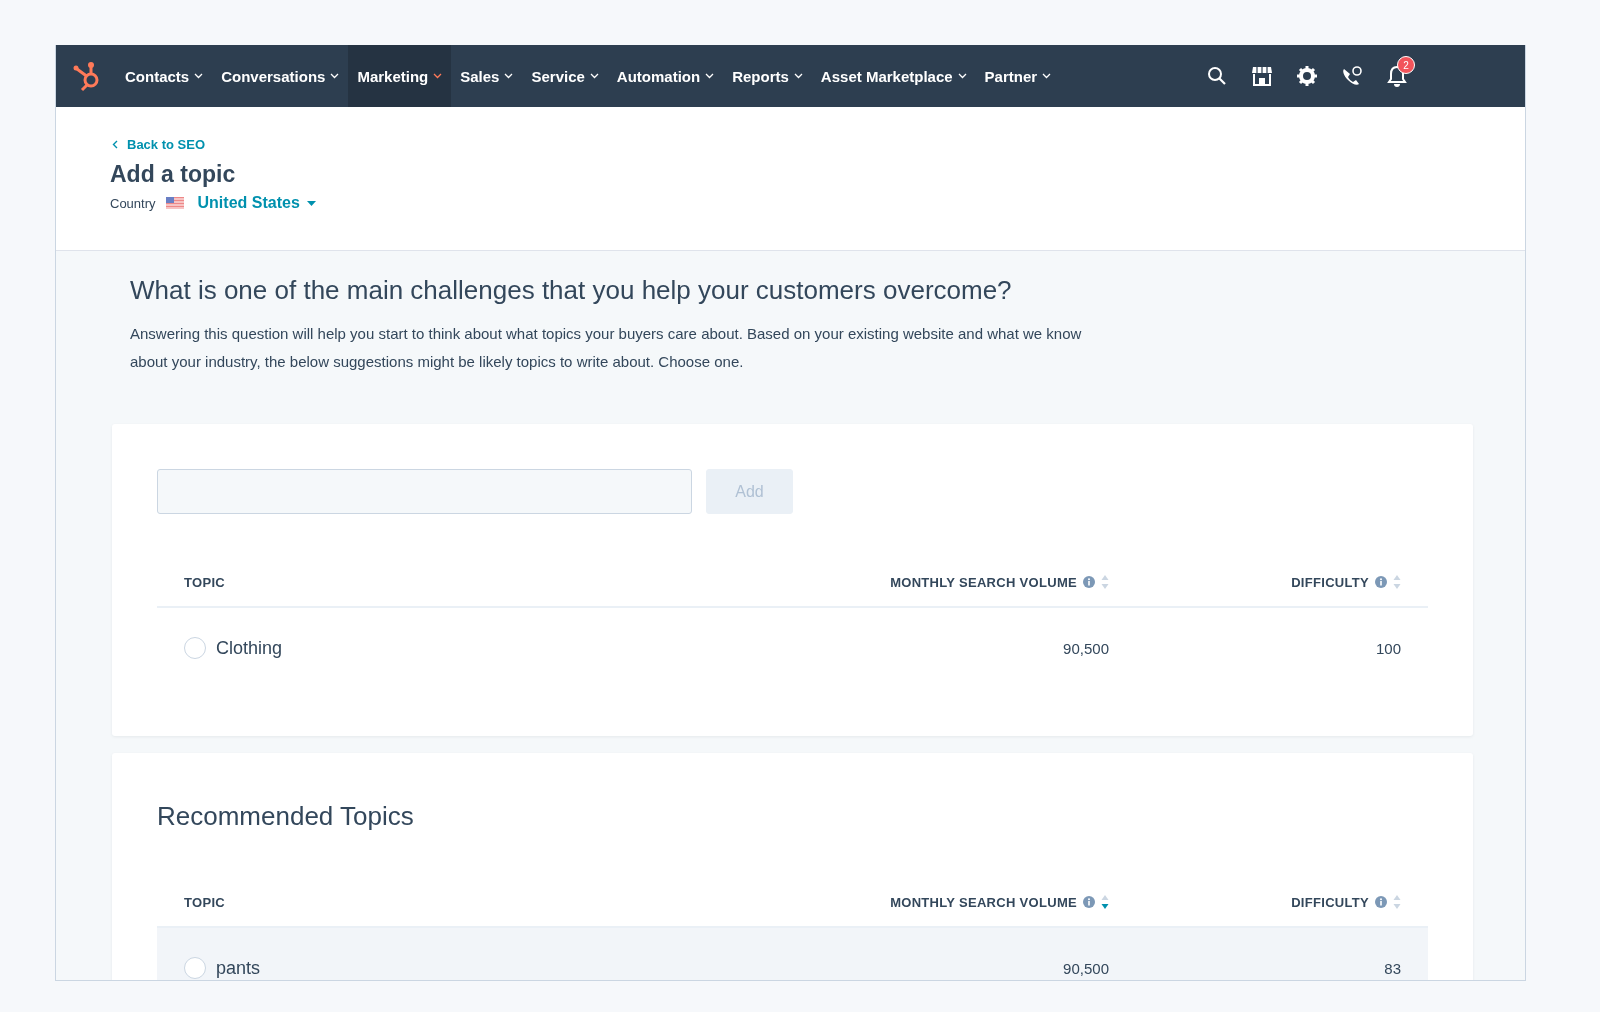 The image size is (1600, 1012). What do you see at coordinates (400, 76) in the screenshot?
I see `nav-menu-item: Marketing` at bounding box center [400, 76].